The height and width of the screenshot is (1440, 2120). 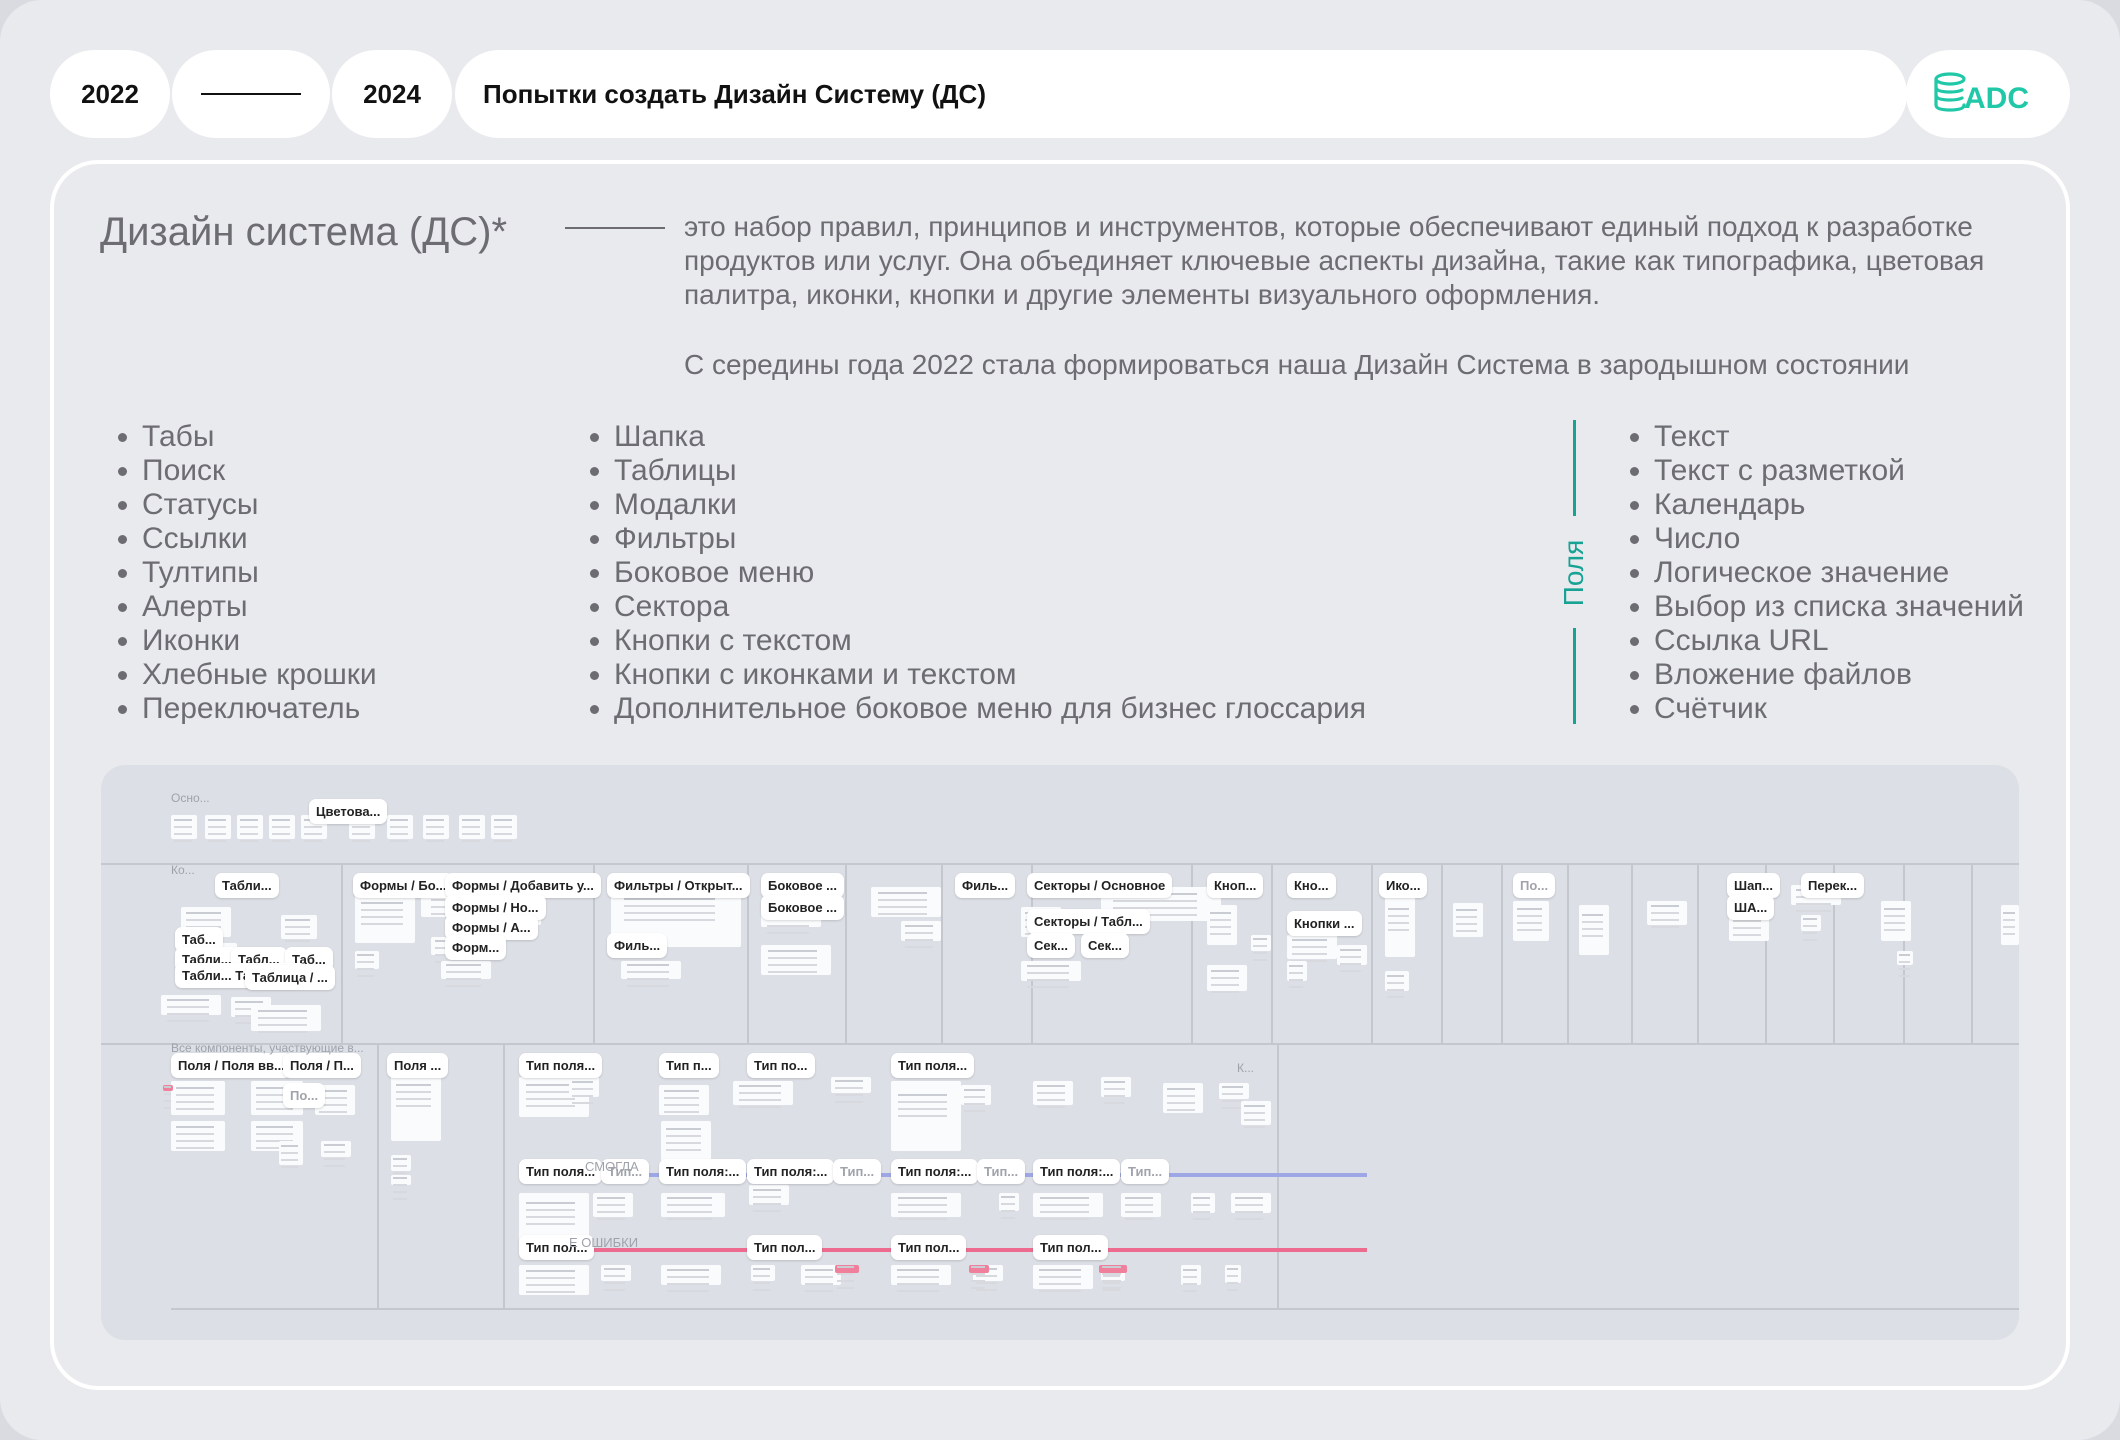 What do you see at coordinates (259, 437) in the screenshot?
I see `list-item: Табы` at bounding box center [259, 437].